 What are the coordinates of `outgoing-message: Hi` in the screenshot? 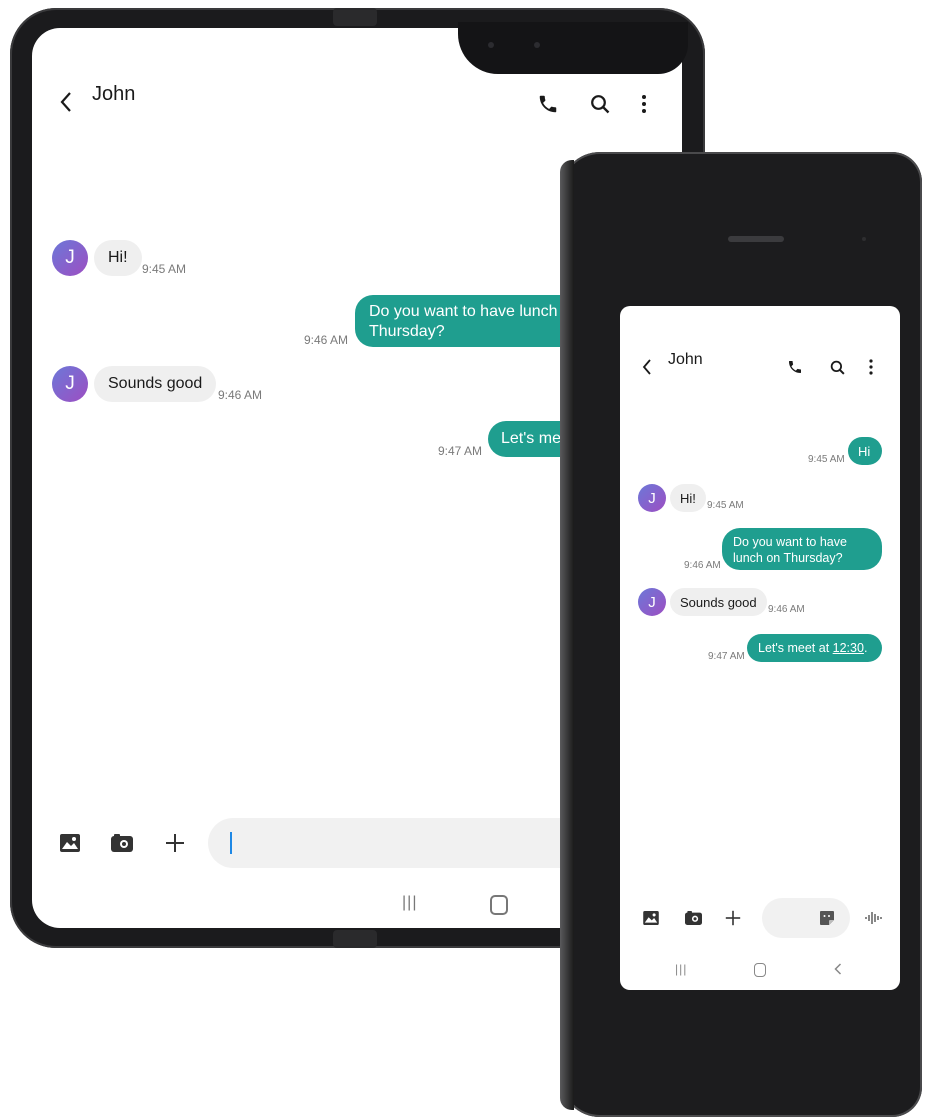 It's located at (865, 451).